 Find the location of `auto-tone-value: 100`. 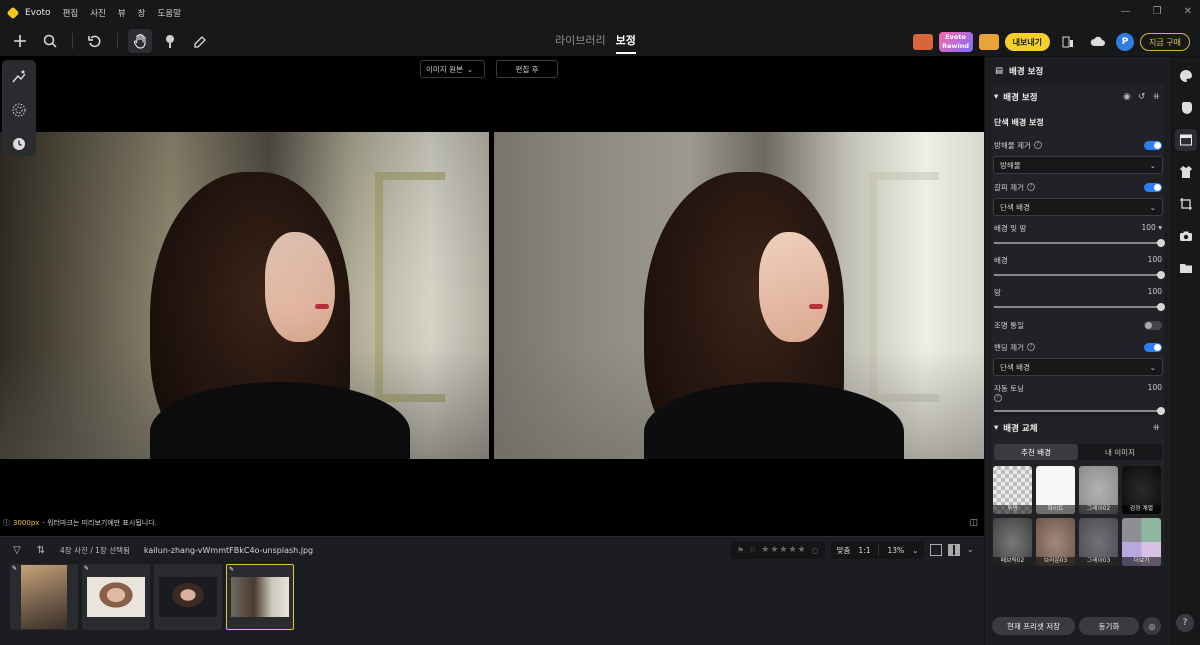

auto-tone-value: 100 is located at coordinates (1154, 387).